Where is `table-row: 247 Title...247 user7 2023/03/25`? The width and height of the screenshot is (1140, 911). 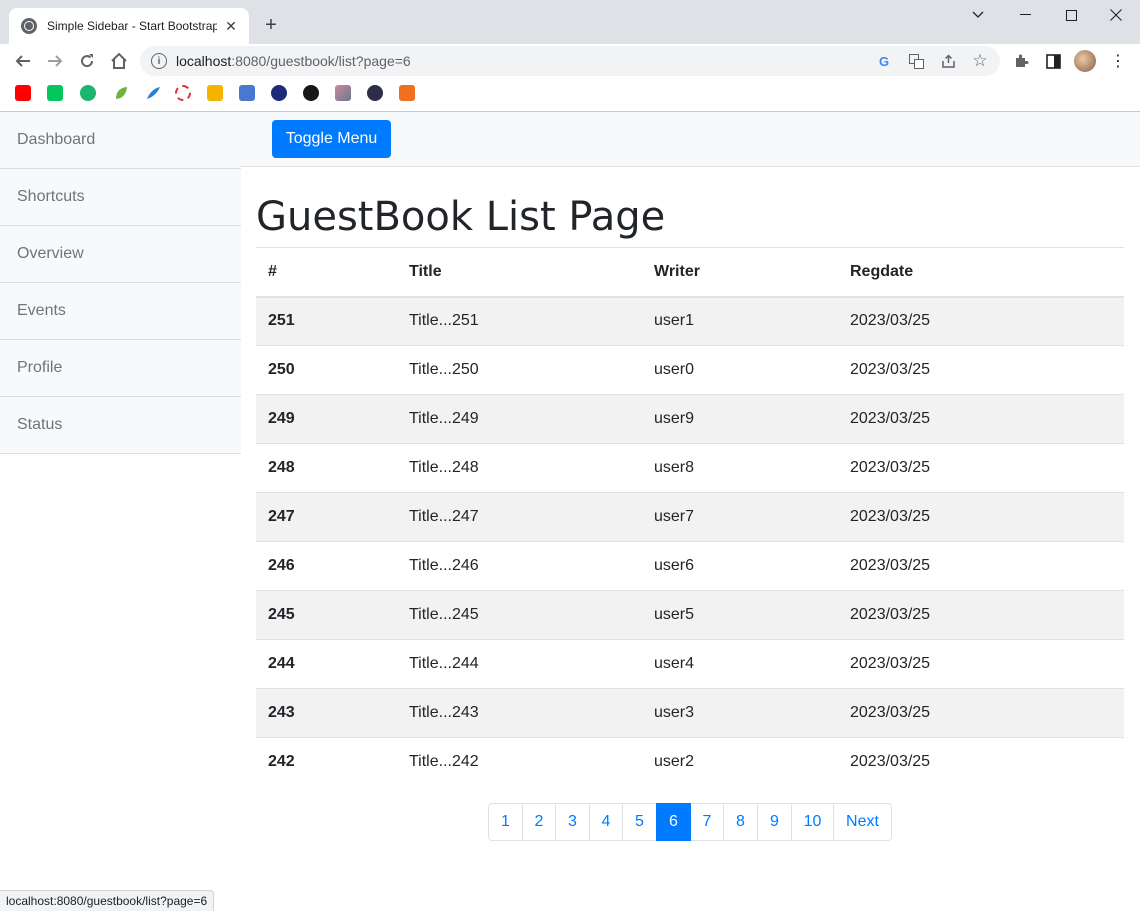
table-row: 247 Title...247 user7 2023/03/25 is located at coordinates (690, 517).